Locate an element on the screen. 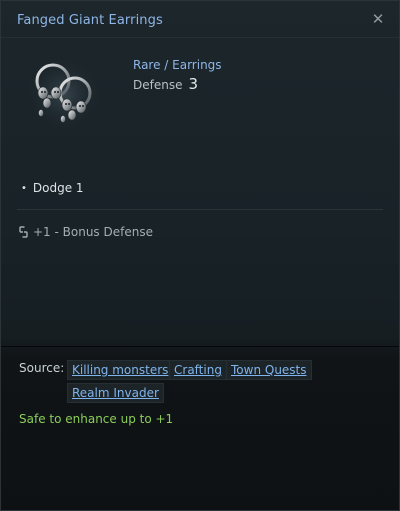 The width and height of the screenshot is (400, 511). effect-item: • Dodge 1 is located at coordinates (52, 188).